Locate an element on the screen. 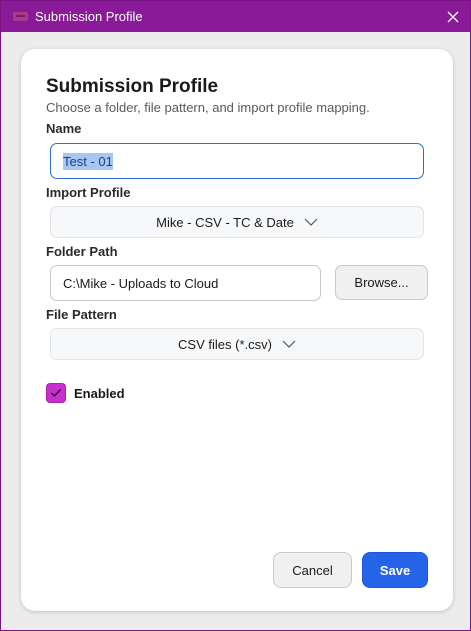  import-profile-dropdown: Mike - CSV - TC & Date is located at coordinates (237, 222).